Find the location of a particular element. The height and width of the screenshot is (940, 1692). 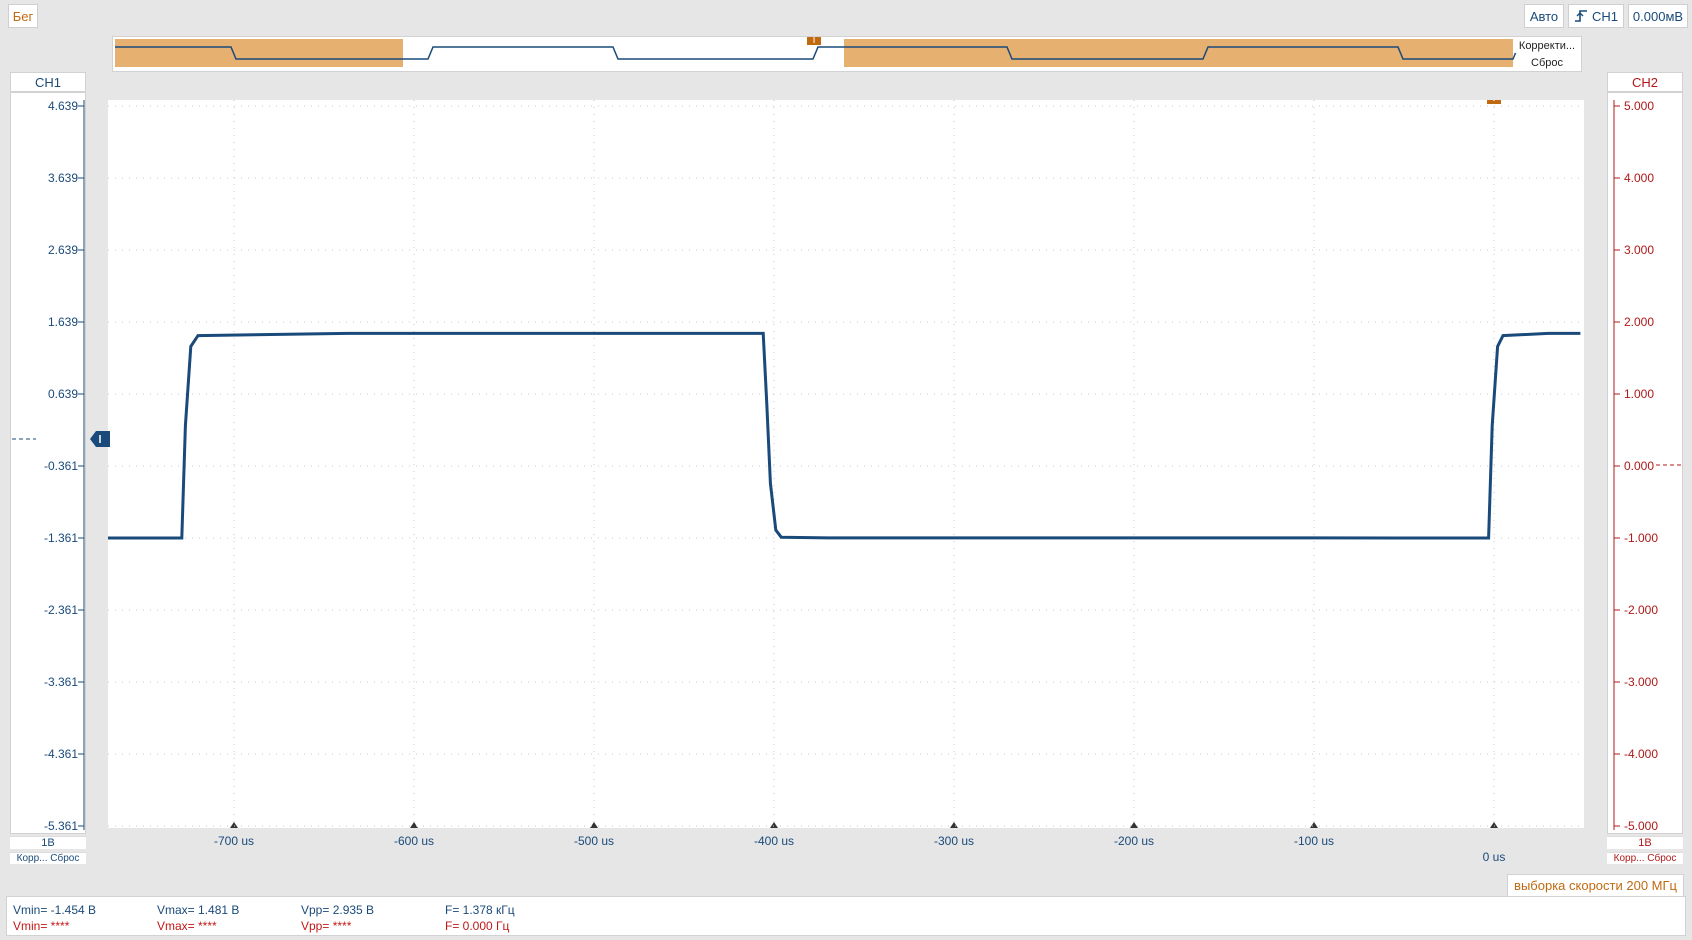

x-tick-label: 0 us is located at coordinates (1494, 857).